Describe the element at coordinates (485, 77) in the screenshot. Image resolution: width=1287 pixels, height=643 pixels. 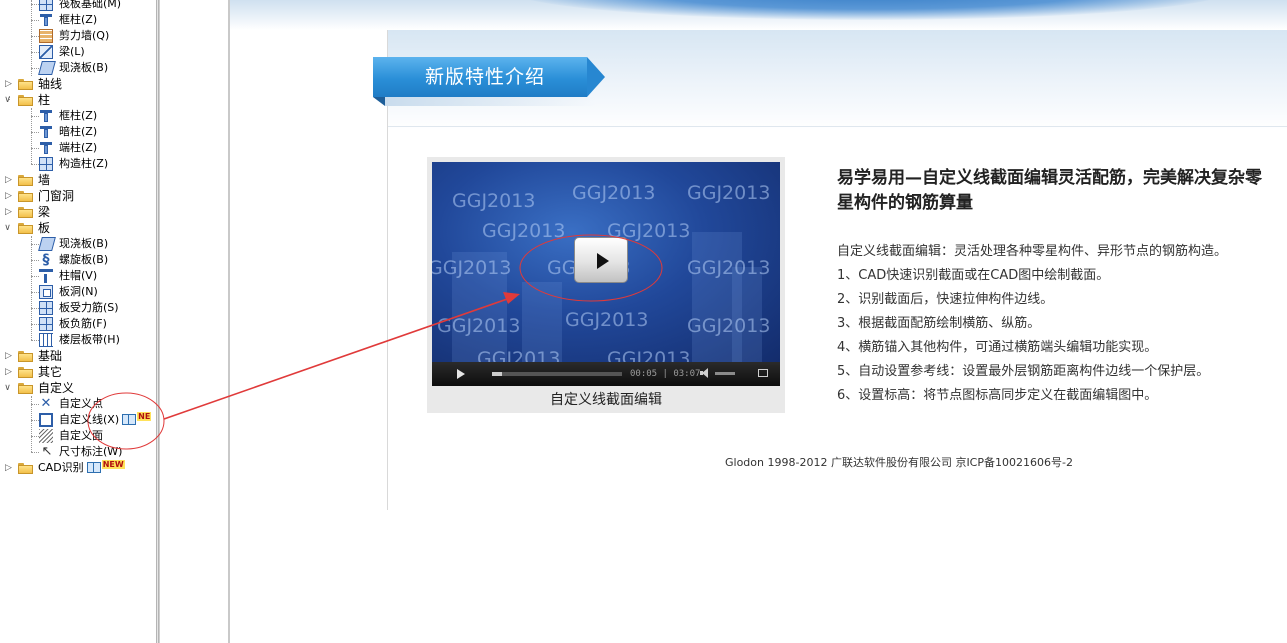
I see `banner-title: 新版特性介绍` at that location.